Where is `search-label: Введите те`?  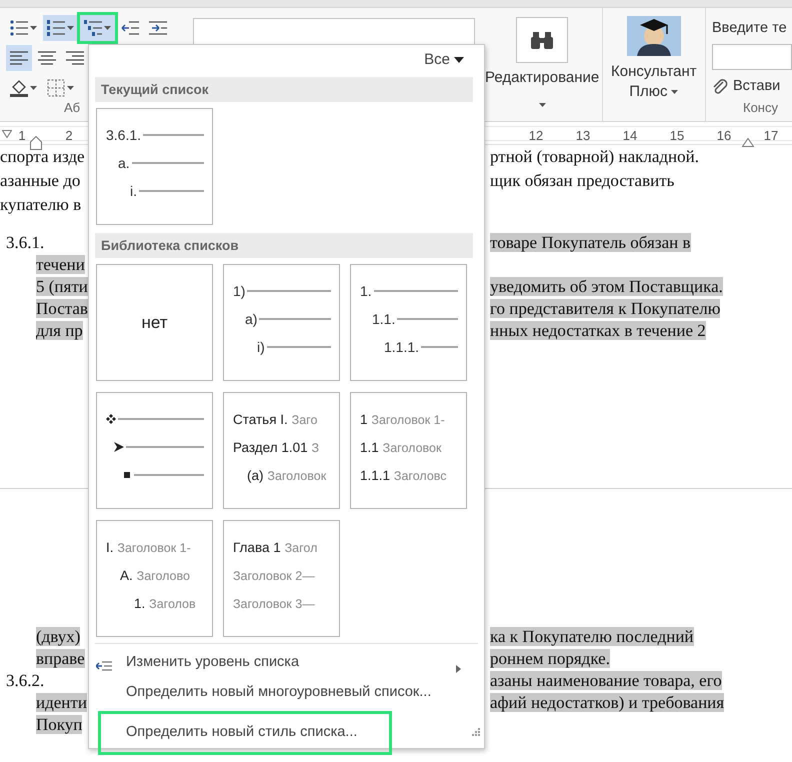 search-label: Введите те is located at coordinates (750, 28).